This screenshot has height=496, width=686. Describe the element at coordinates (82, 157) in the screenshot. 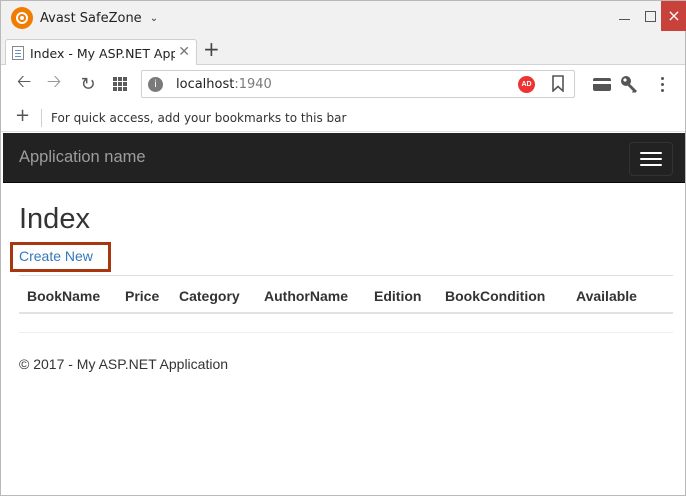

I see `navbar-brand-link: Application name` at that location.